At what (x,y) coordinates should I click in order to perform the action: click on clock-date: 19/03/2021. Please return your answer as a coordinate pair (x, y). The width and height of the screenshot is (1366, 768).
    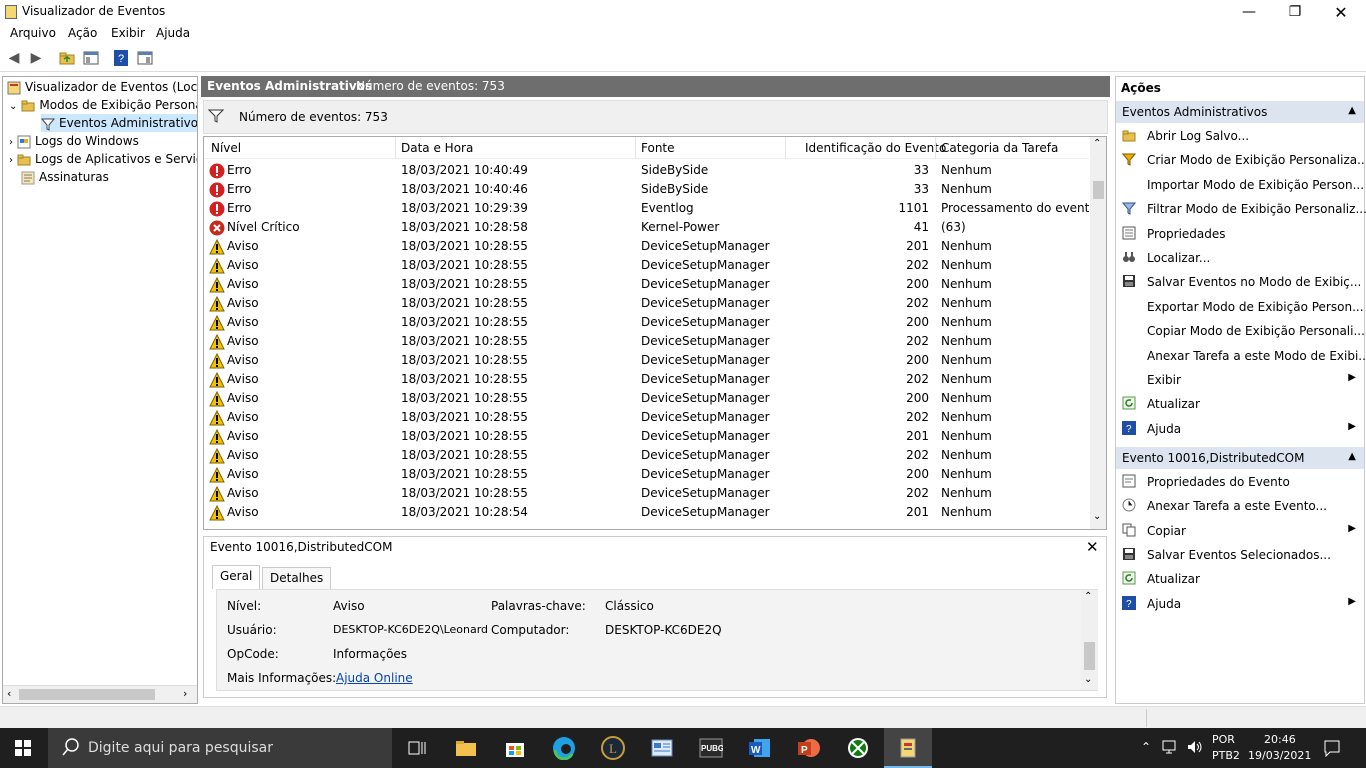
    Looking at the image, I should click on (1279, 755).